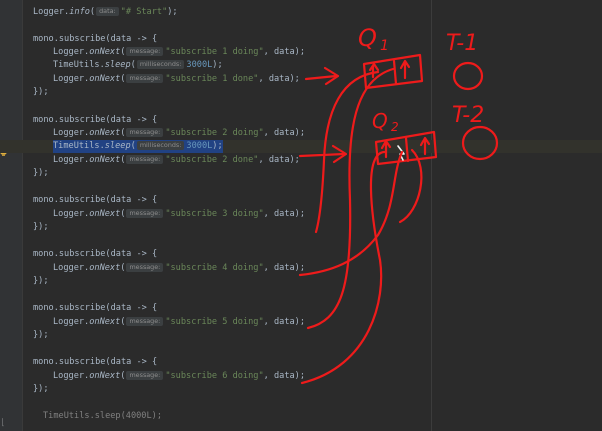 Image resolution: width=602 pixels, height=431 pixels. What do you see at coordinates (395, 127) in the screenshot?
I see `q2-subscript: 2` at bounding box center [395, 127].